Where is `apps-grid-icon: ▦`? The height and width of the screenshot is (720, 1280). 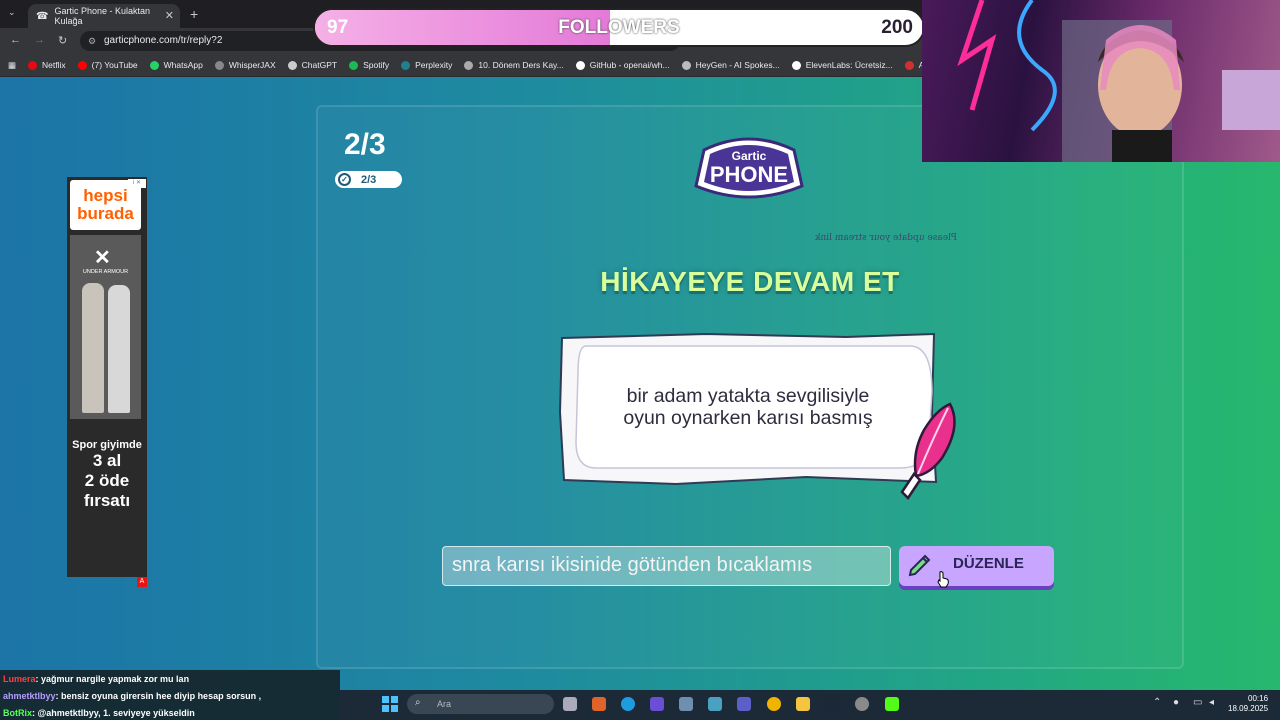 apps-grid-icon: ▦ is located at coordinates (12, 65).